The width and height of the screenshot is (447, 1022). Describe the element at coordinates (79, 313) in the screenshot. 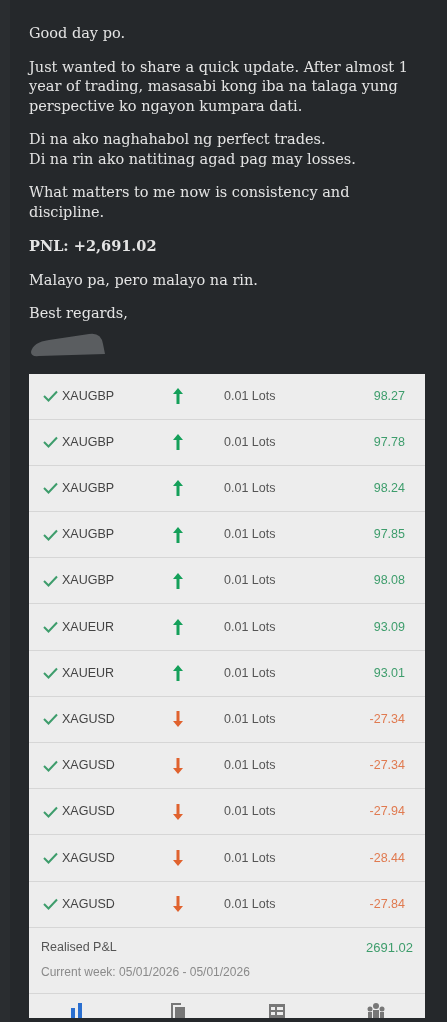

I see `message-paragraph: Best regards,` at that location.